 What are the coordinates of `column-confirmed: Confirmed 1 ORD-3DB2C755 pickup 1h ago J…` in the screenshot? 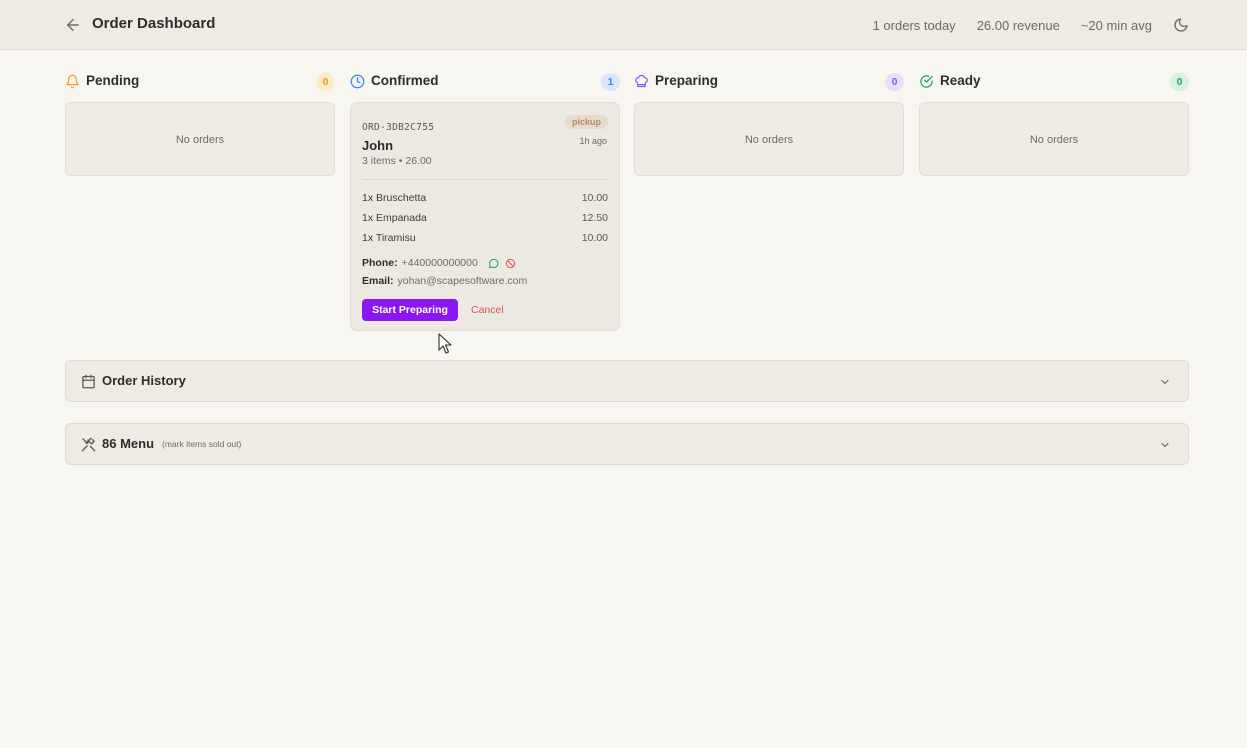 It's located at (485, 201).